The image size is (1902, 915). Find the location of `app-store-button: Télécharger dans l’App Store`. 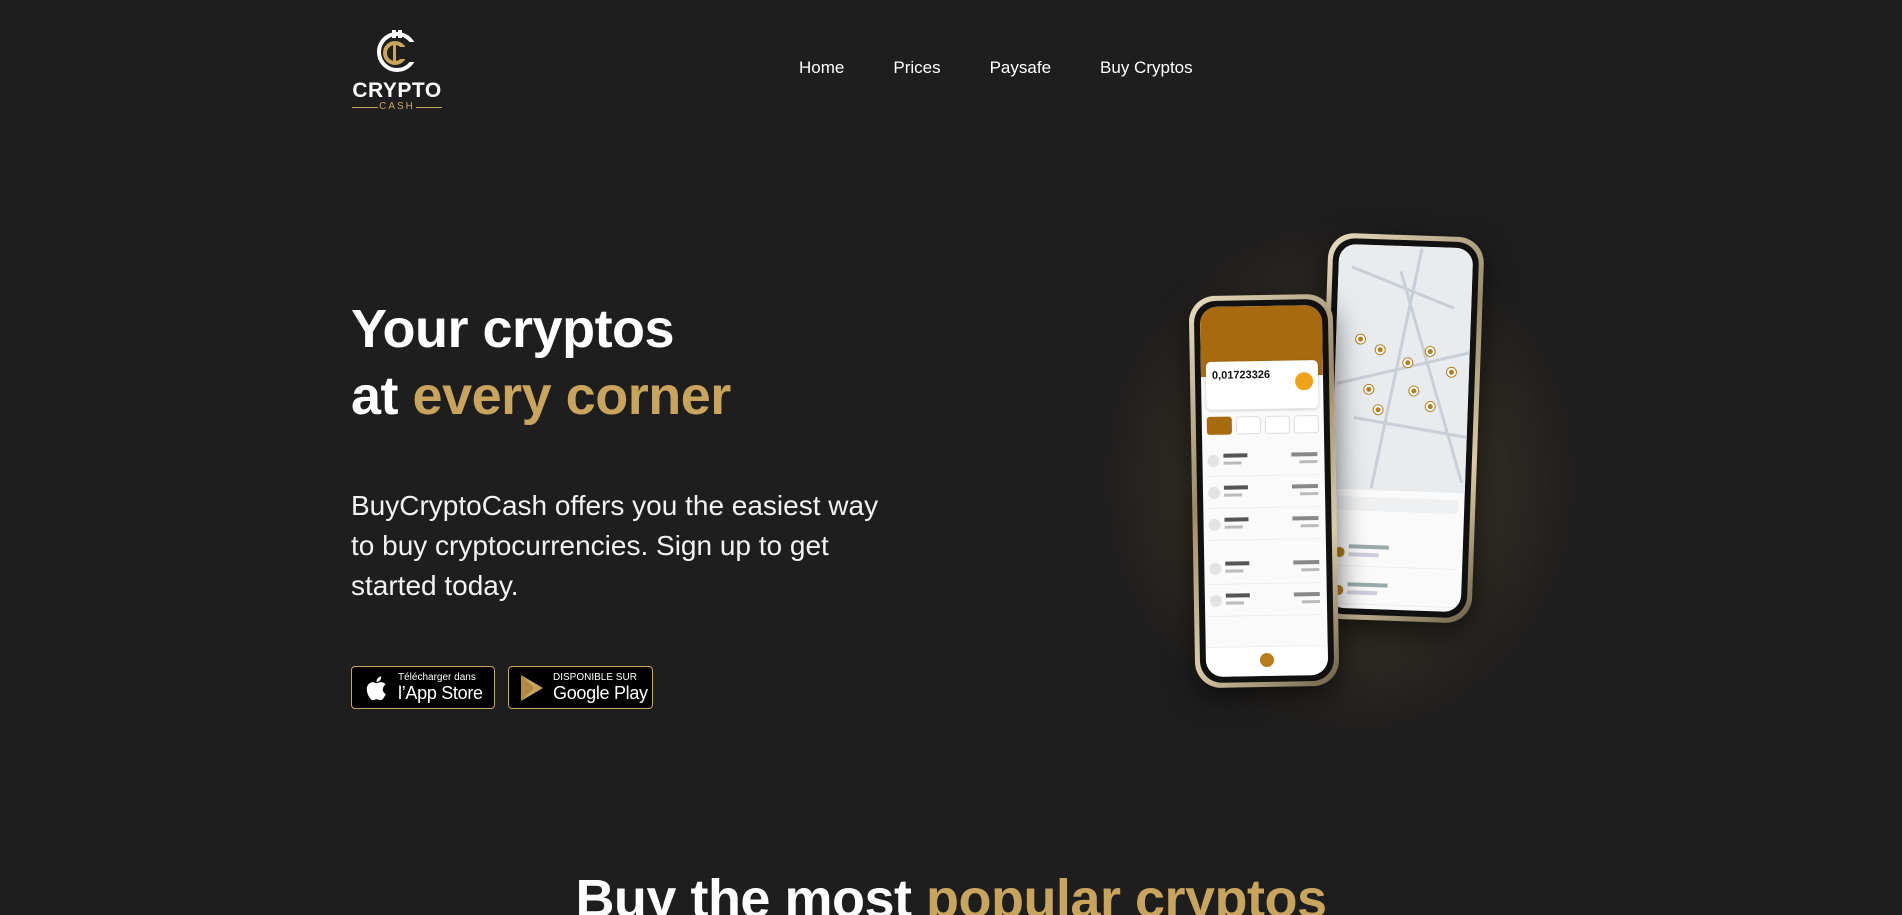

app-store-button: Télécharger dans l’App Store is located at coordinates (423, 687).